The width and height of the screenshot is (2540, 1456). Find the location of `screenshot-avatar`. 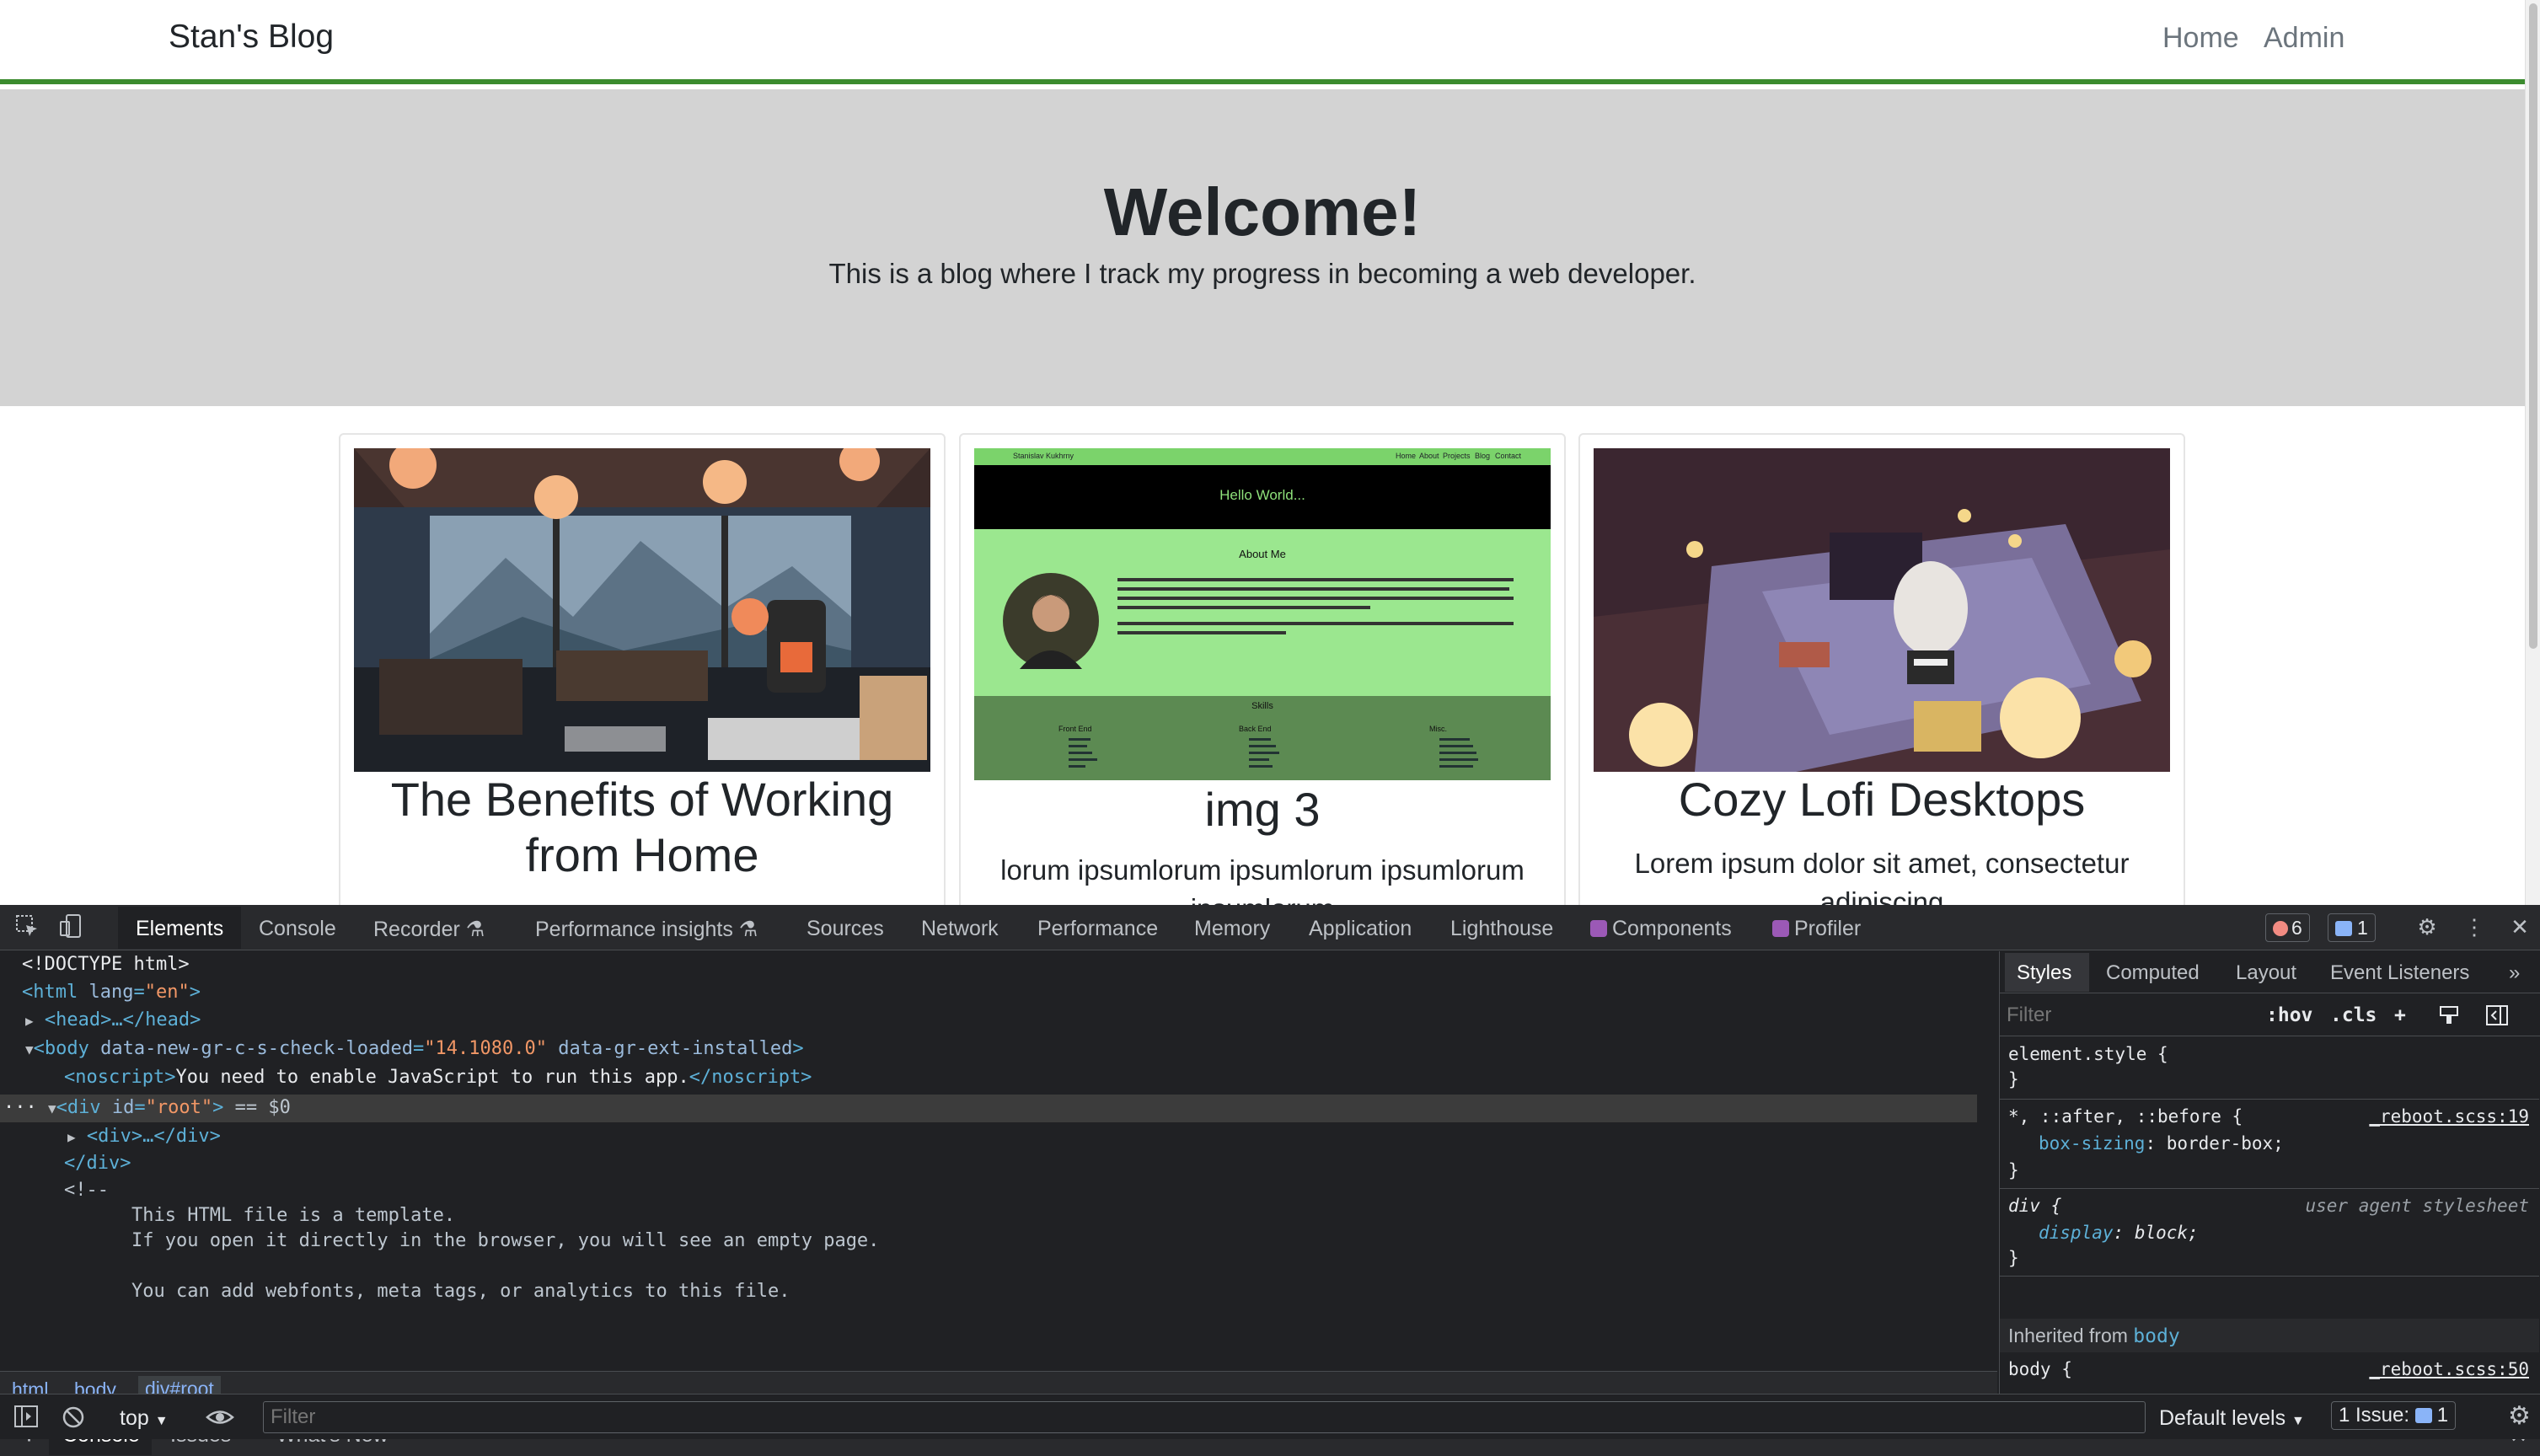

screenshot-avatar is located at coordinates (1051, 621).